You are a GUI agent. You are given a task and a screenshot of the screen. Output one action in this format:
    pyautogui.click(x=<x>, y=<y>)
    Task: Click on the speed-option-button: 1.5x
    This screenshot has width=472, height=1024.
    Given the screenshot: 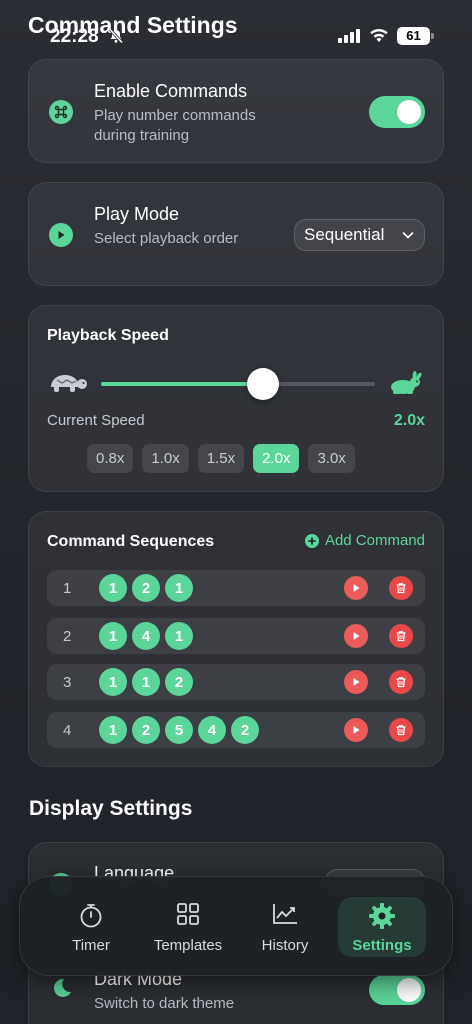 What is the action you would take?
    pyautogui.click(x=221, y=458)
    